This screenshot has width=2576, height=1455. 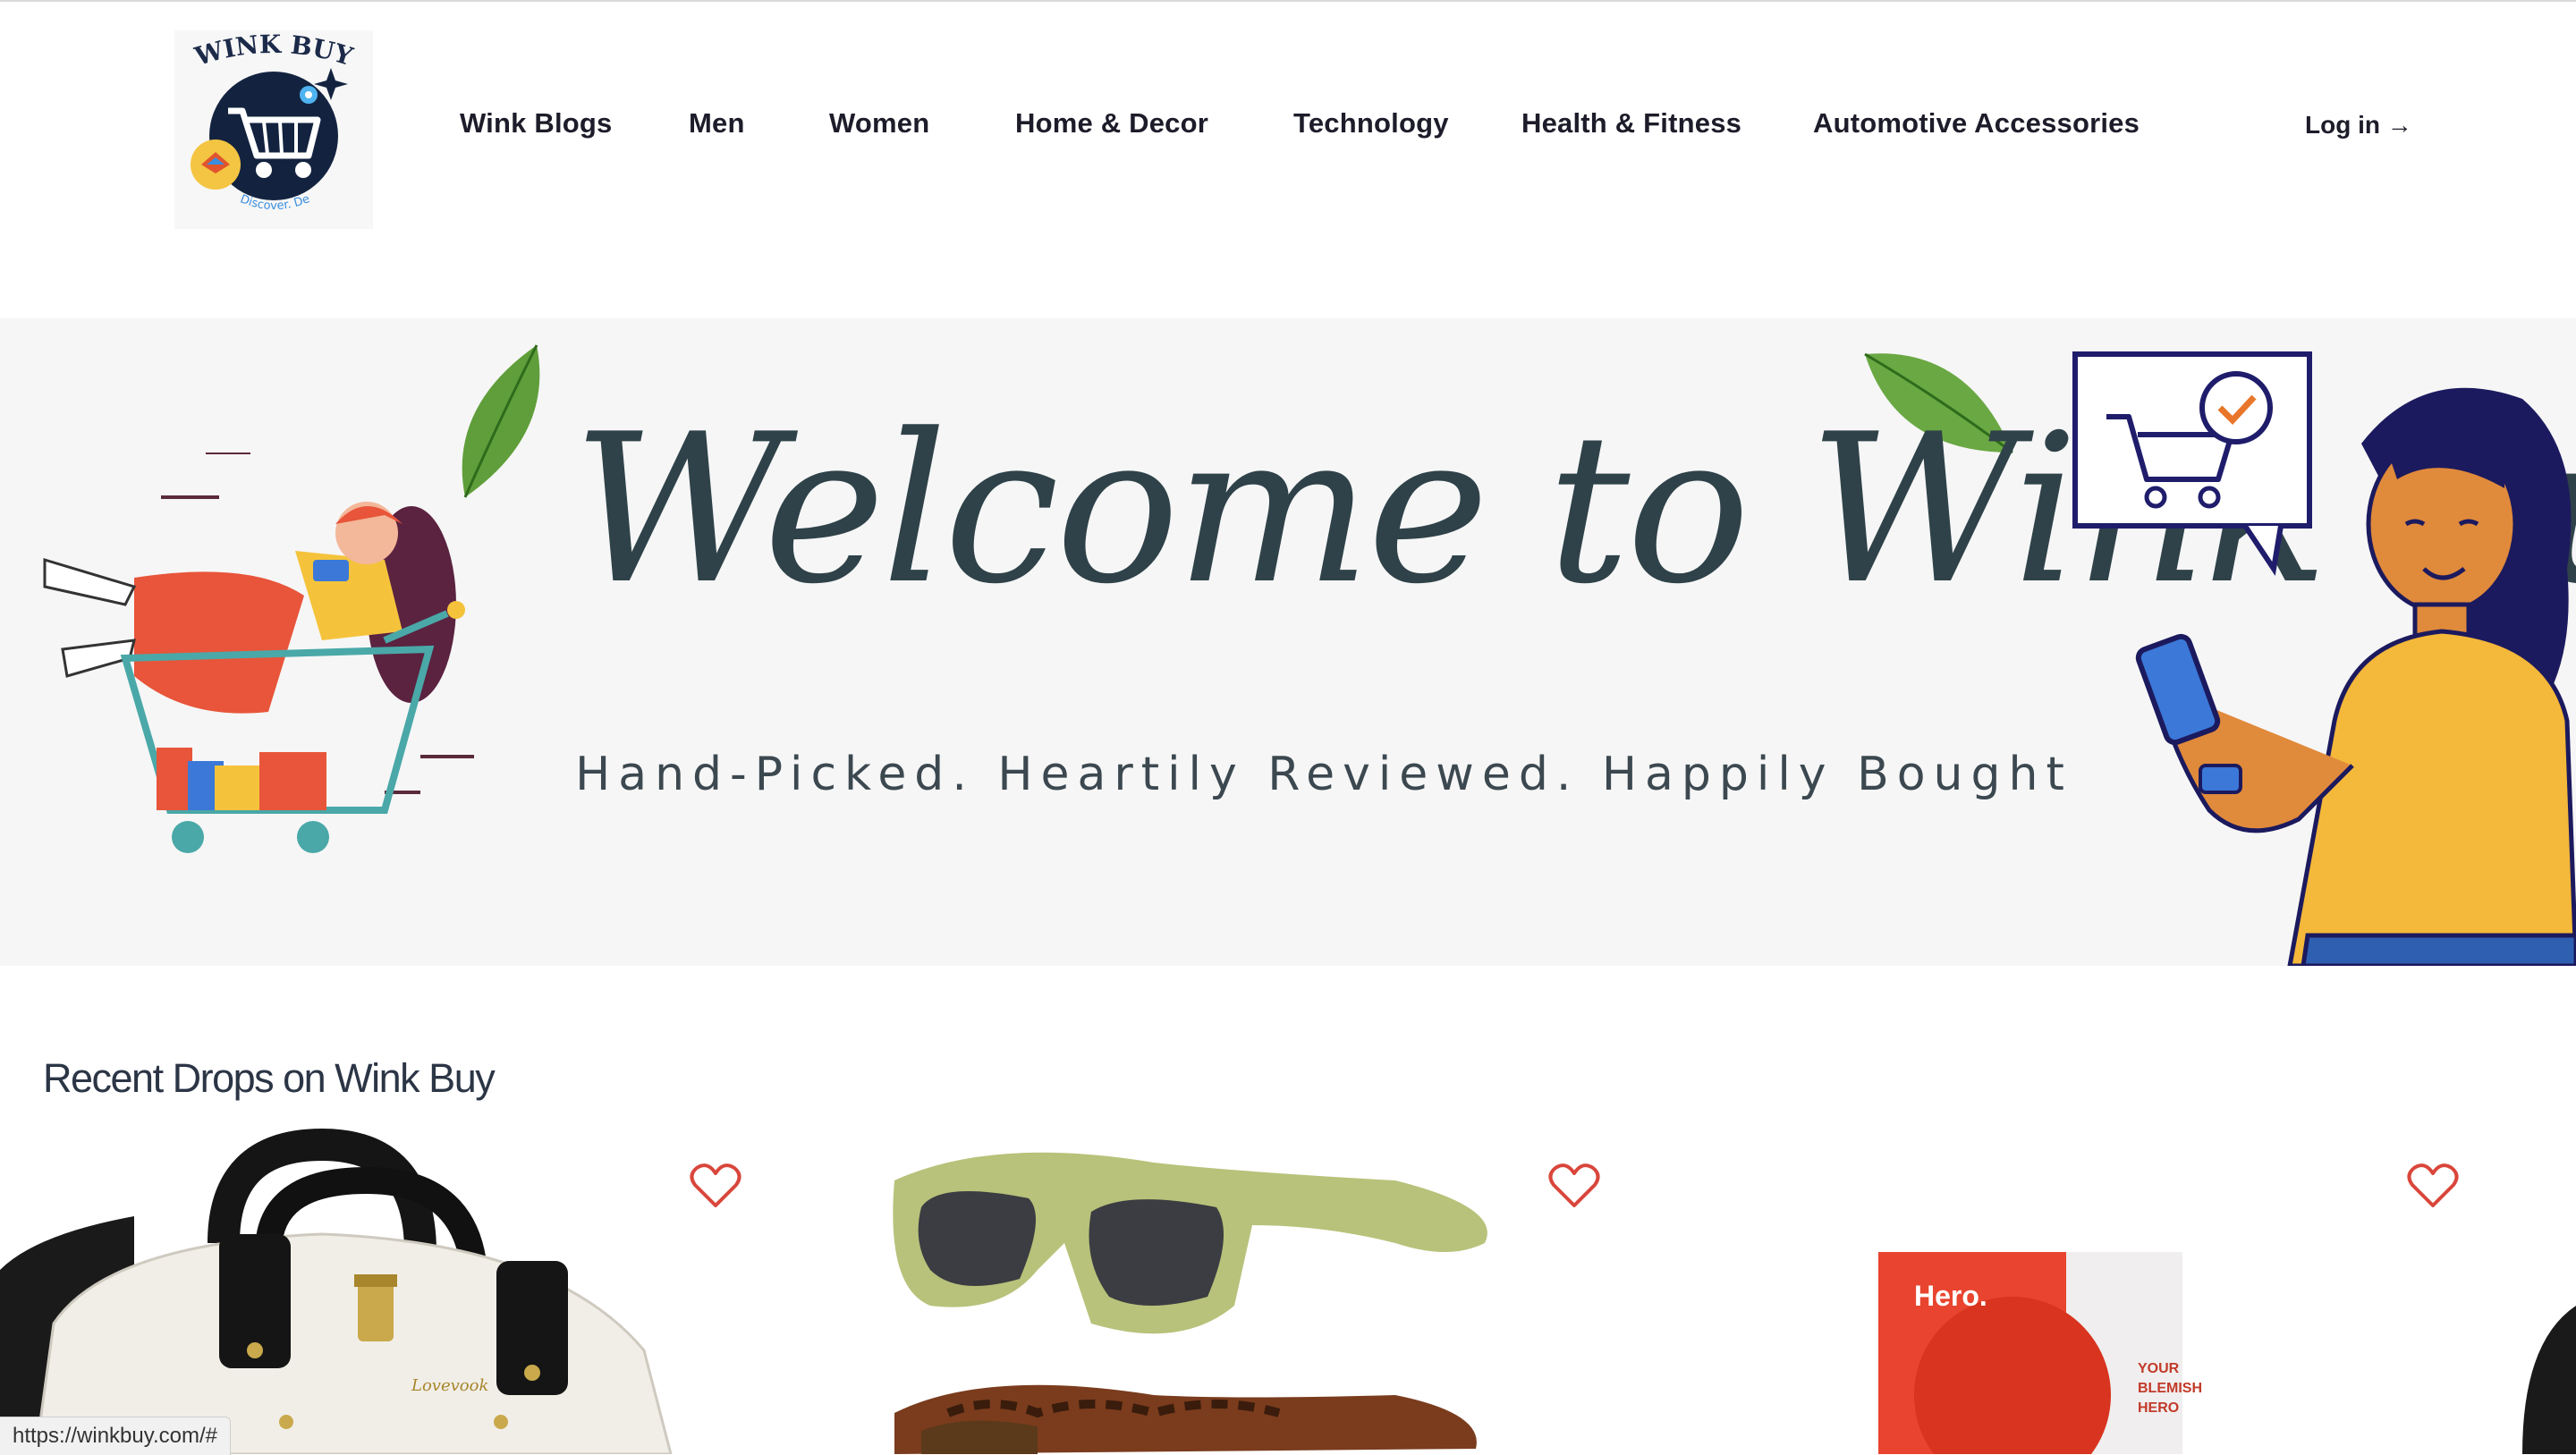 What do you see at coordinates (1288, 1) in the screenshot?
I see `top-border` at bounding box center [1288, 1].